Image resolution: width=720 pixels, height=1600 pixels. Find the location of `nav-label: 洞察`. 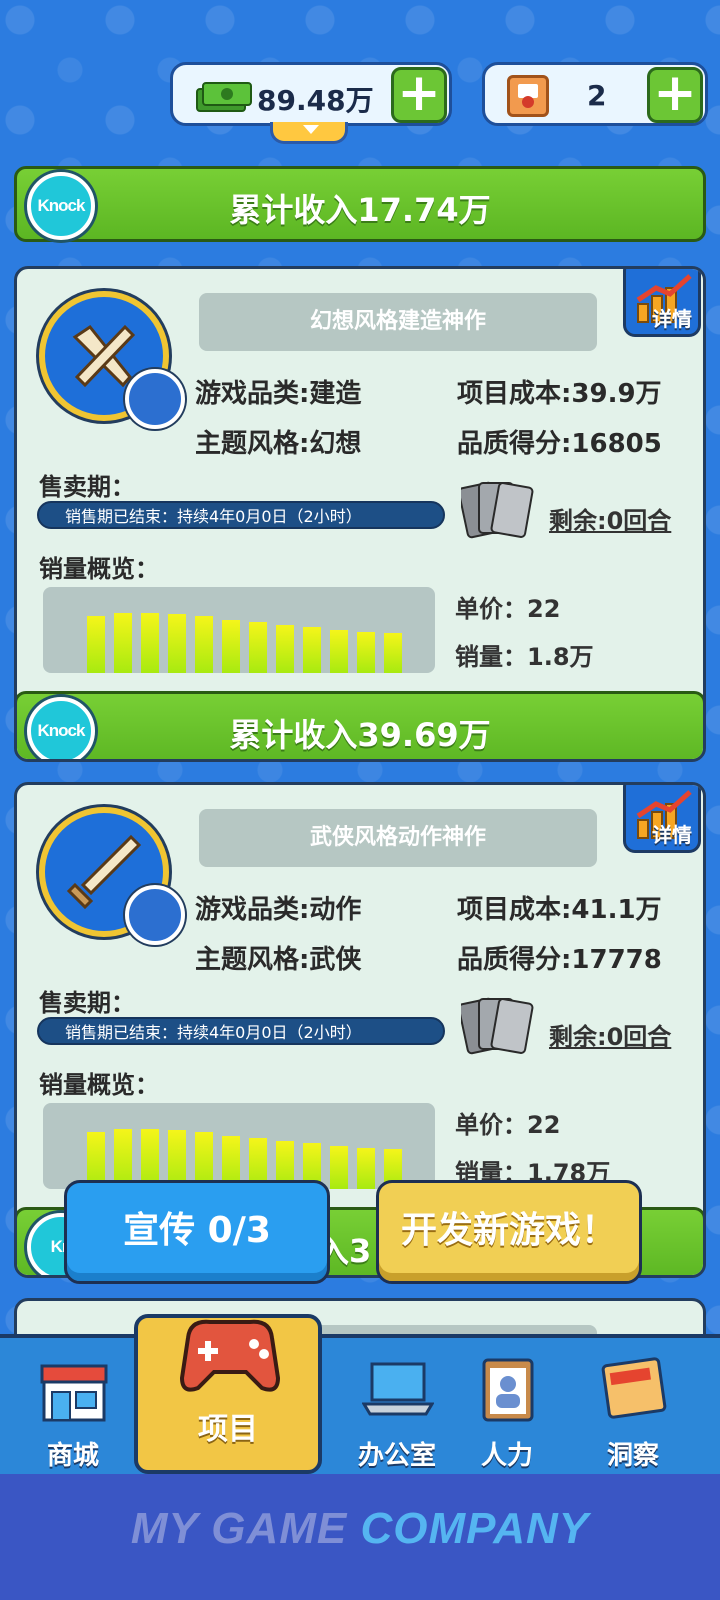

nav-label: 洞察 is located at coordinates (632, 1456).